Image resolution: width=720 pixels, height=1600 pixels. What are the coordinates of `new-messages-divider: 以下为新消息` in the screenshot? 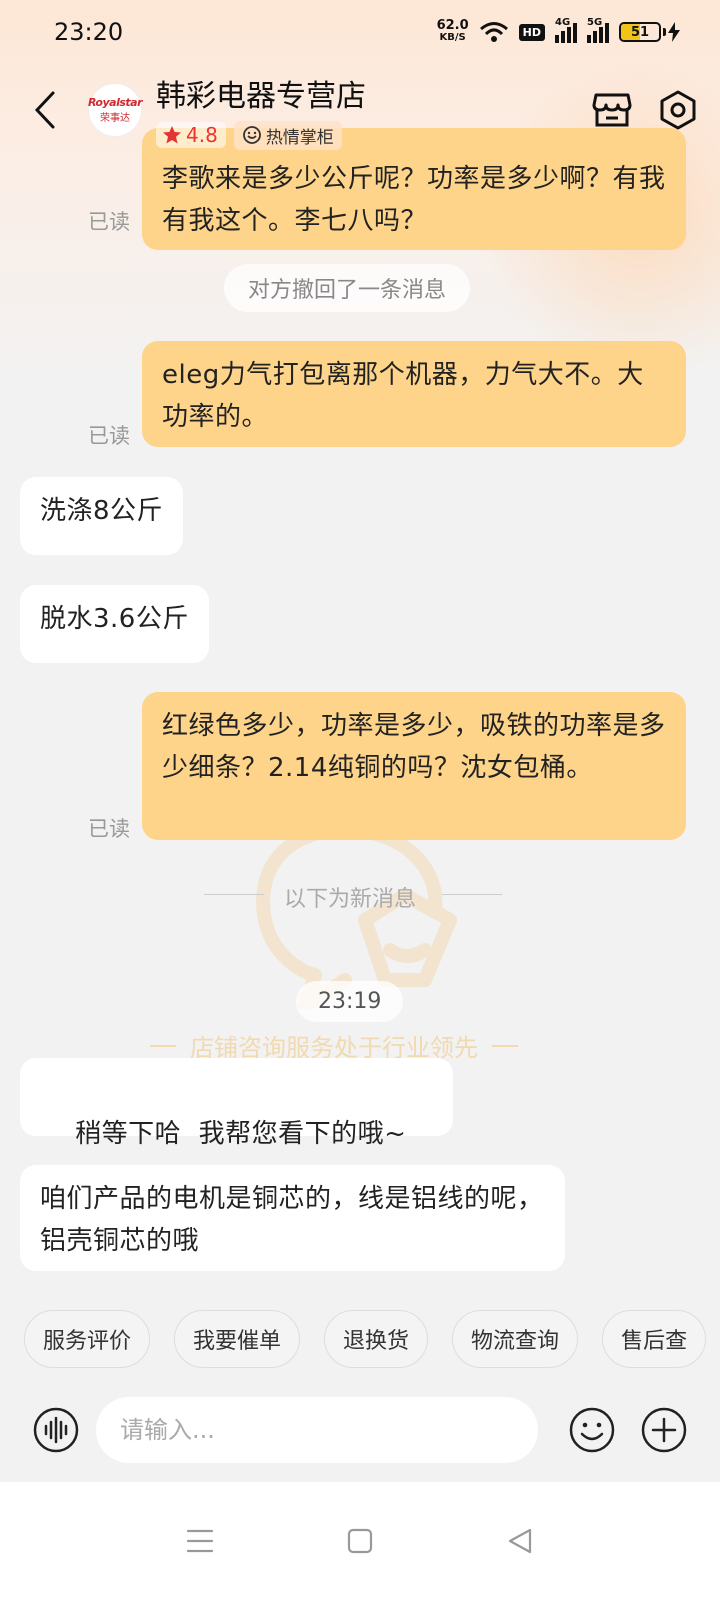 It's located at (350, 899).